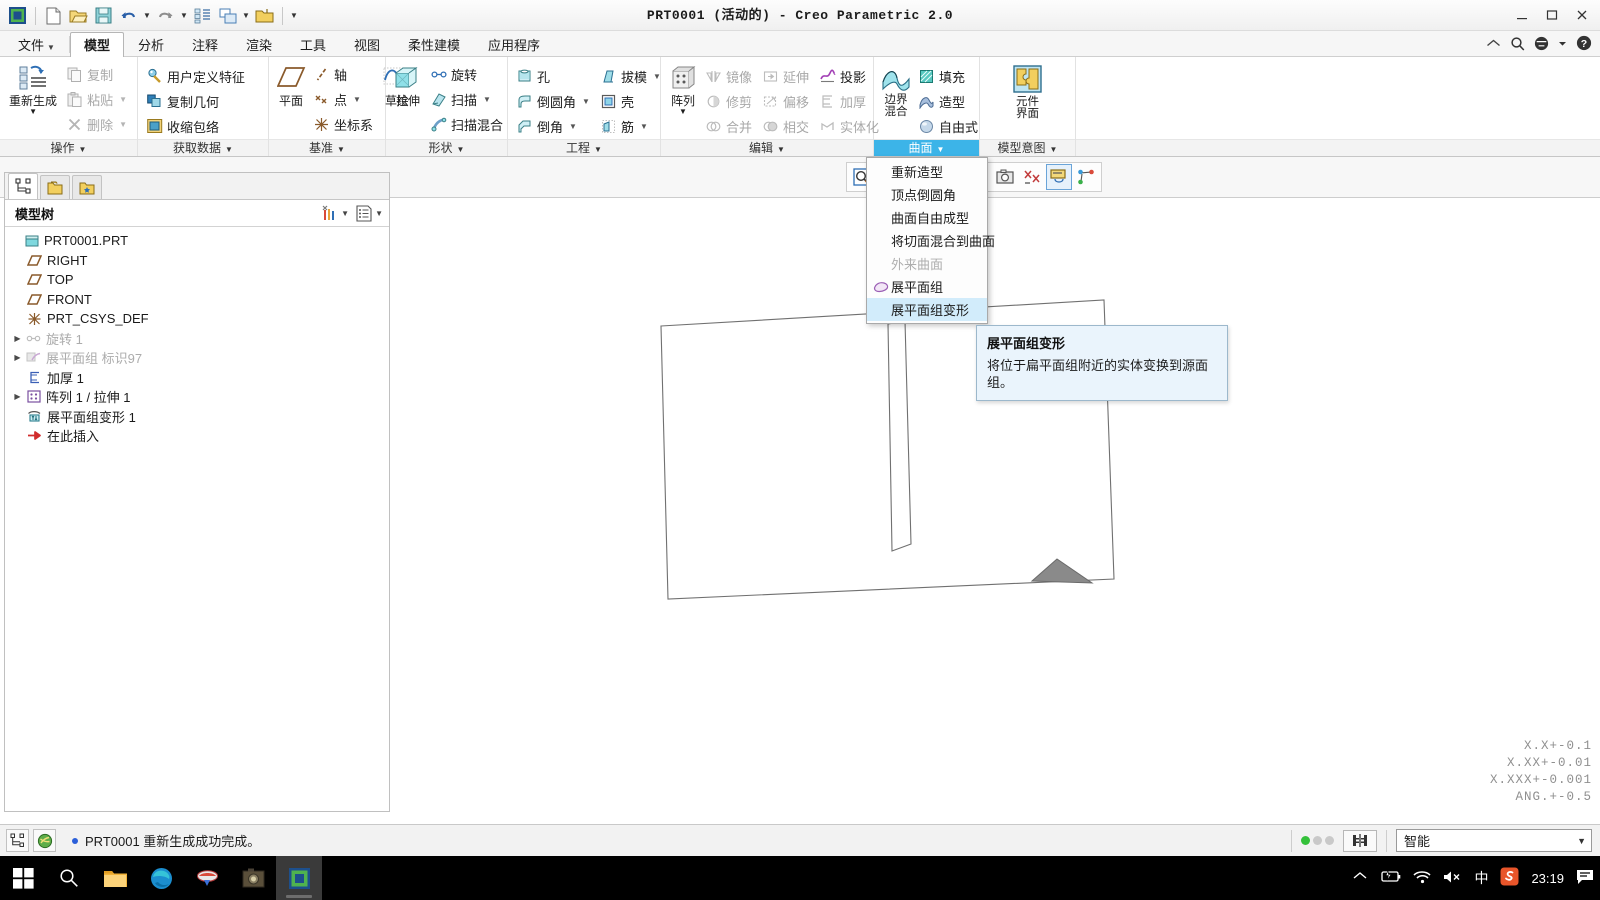 This screenshot has width=1600, height=900. What do you see at coordinates (1452, 878) in the screenshot?
I see `volume-muted-icon` at bounding box center [1452, 878].